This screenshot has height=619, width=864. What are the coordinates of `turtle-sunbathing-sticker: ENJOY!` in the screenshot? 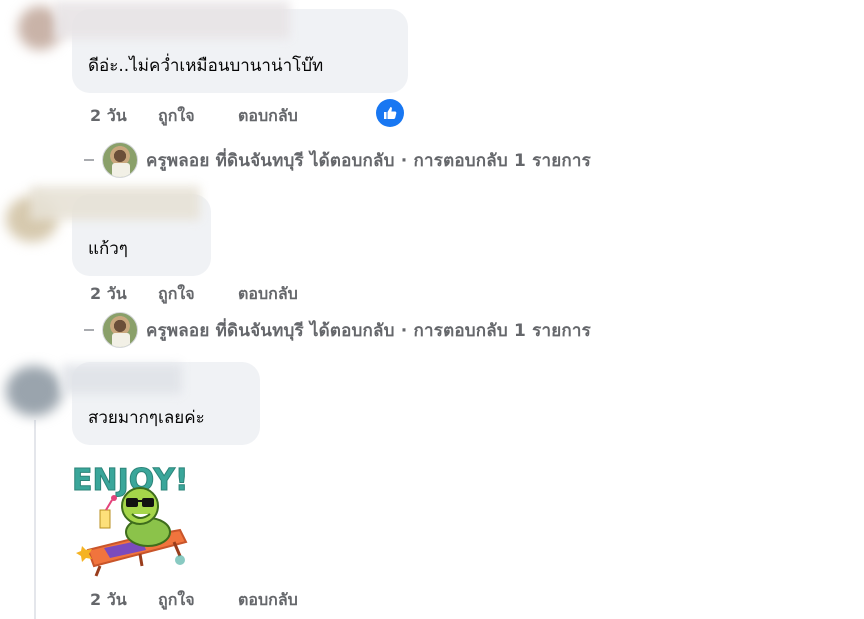 It's located at (135, 514).